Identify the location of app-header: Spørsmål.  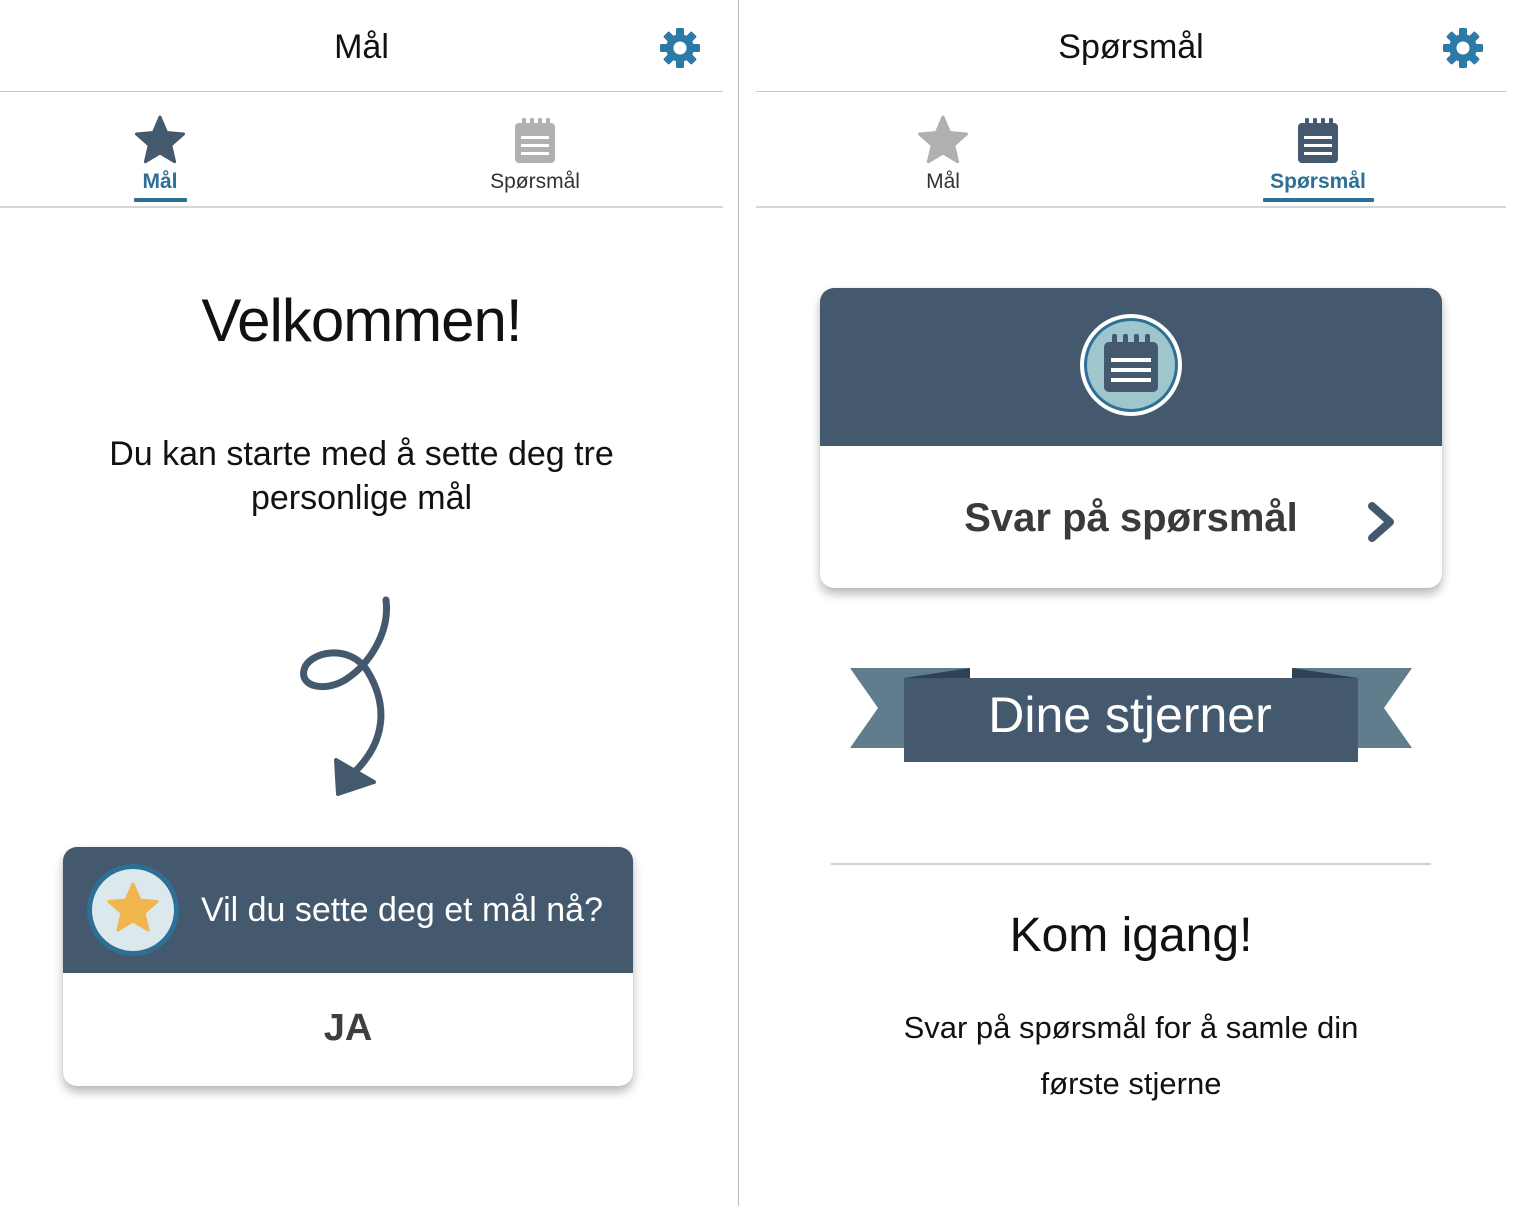
(1131, 46).